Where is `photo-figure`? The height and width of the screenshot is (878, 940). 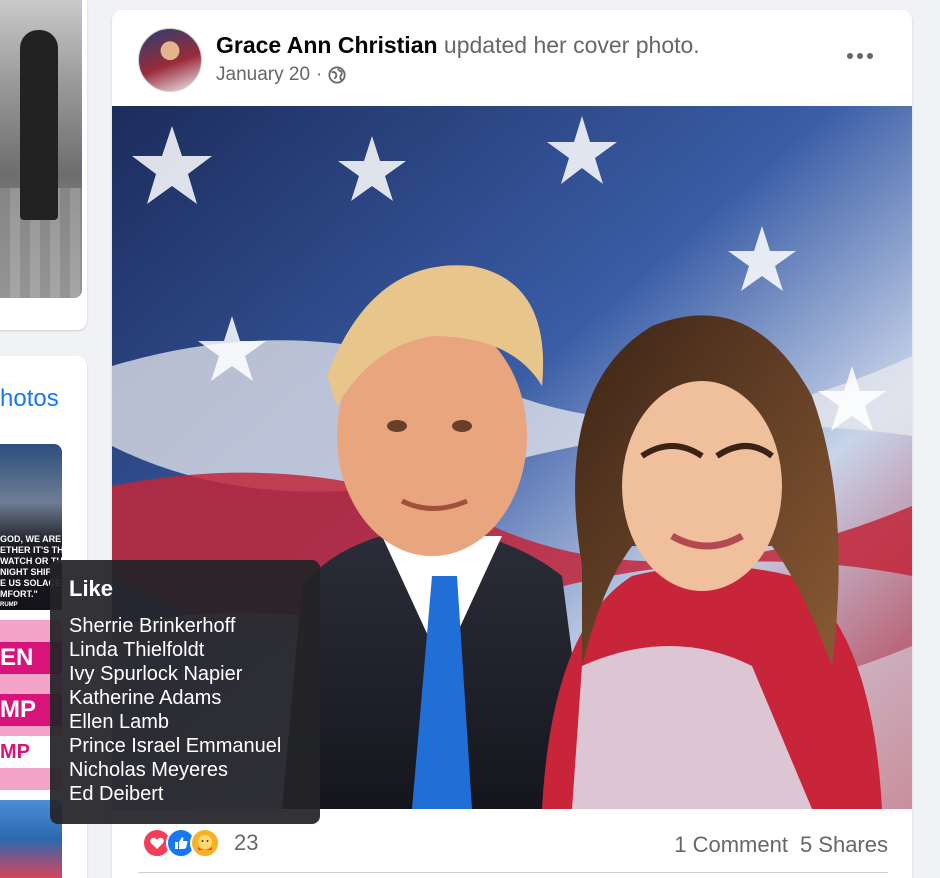 photo-figure is located at coordinates (39, 125).